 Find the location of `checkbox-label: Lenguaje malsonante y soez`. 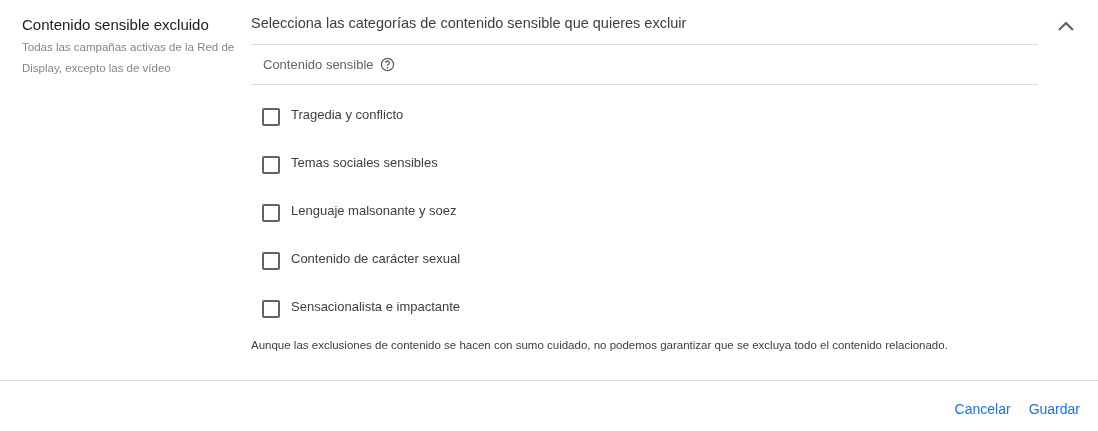

checkbox-label: Lenguaje malsonante y soez is located at coordinates (374, 210).